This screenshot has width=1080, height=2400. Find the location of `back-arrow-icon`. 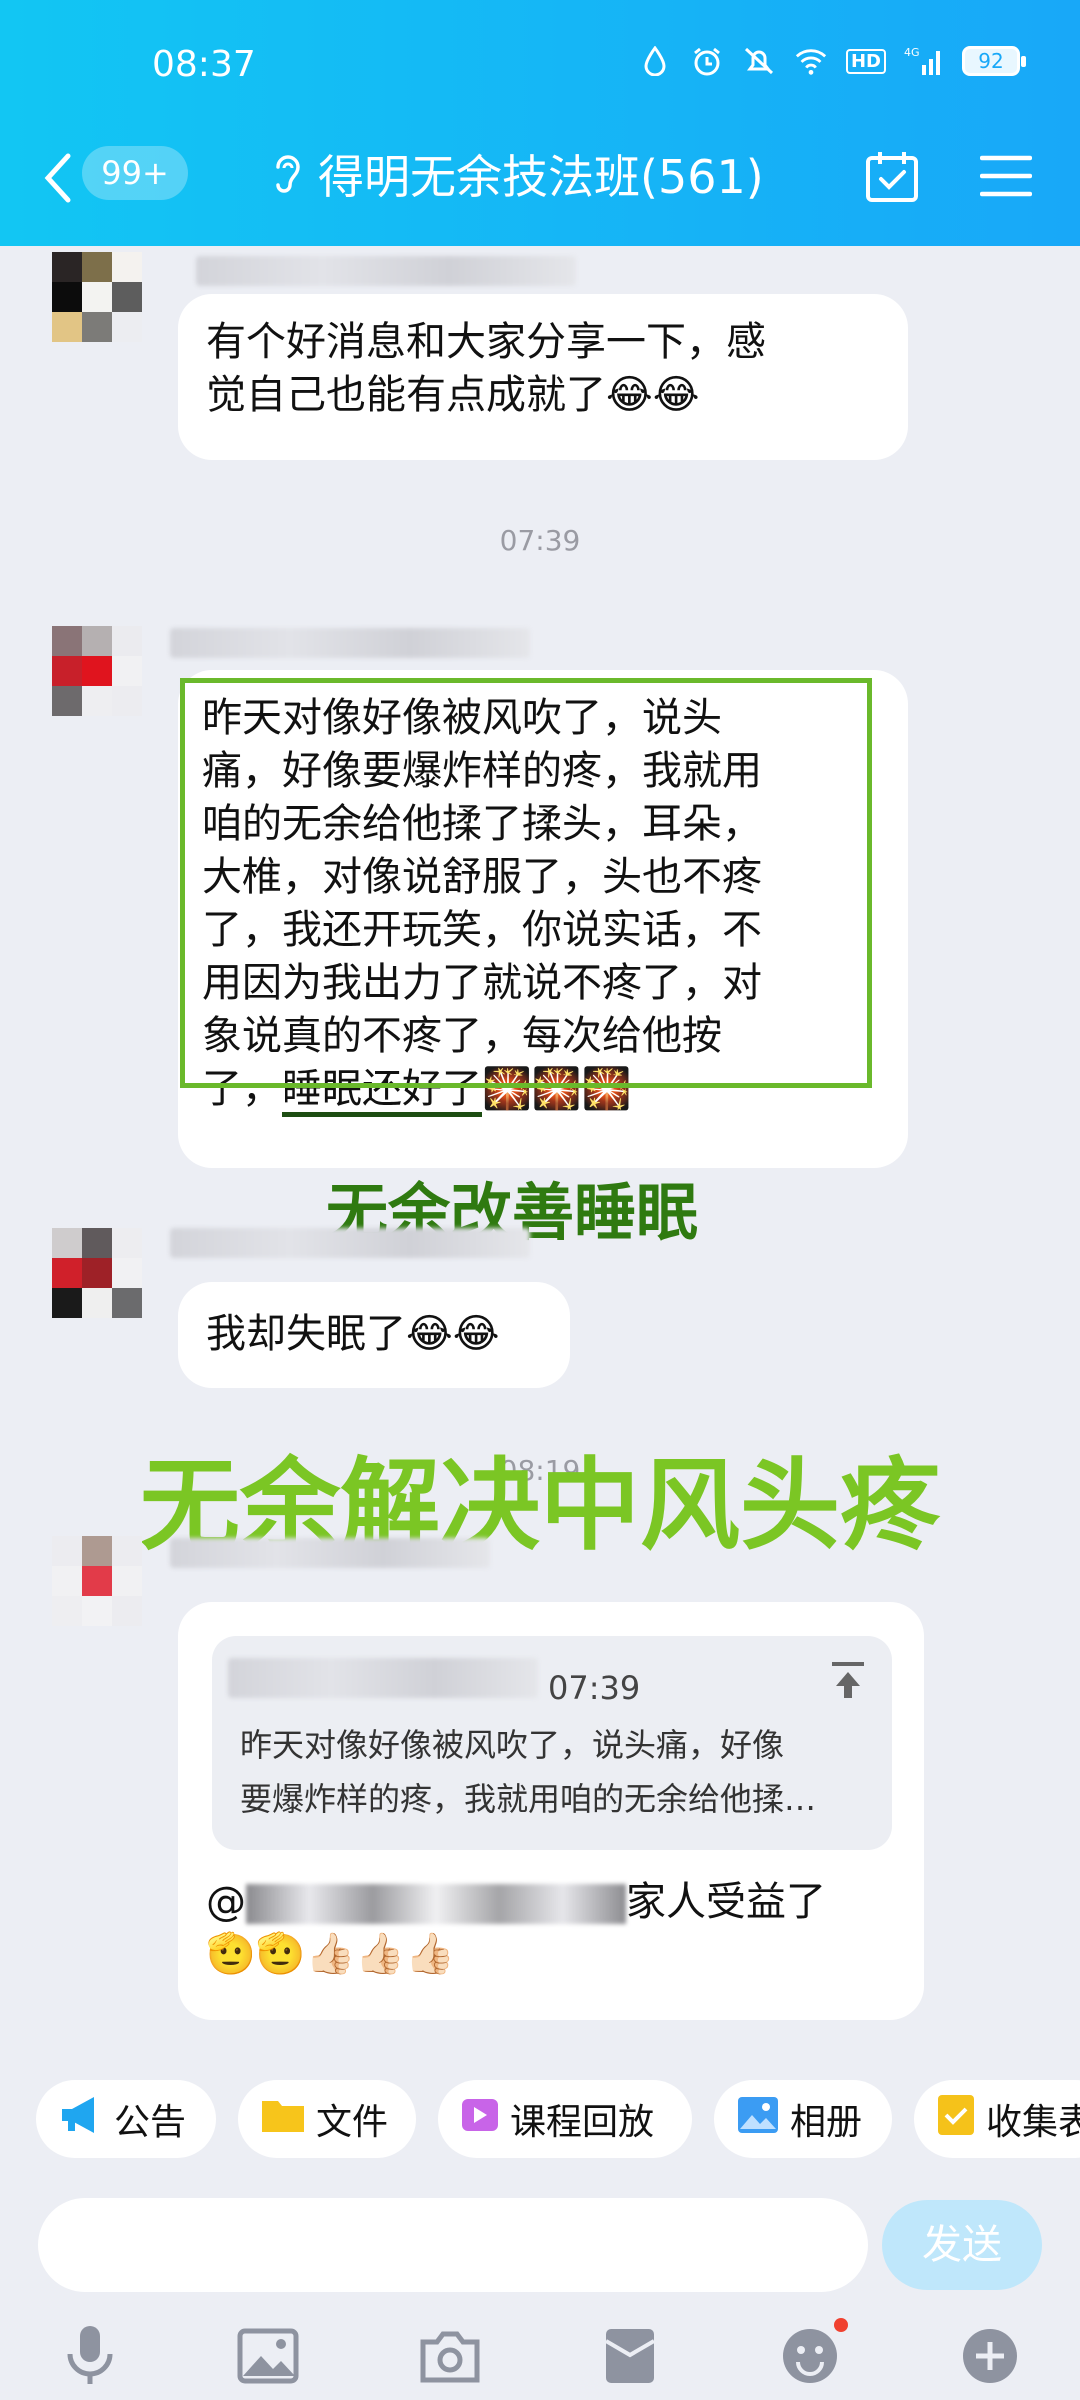

back-arrow-icon is located at coordinates (58, 180).